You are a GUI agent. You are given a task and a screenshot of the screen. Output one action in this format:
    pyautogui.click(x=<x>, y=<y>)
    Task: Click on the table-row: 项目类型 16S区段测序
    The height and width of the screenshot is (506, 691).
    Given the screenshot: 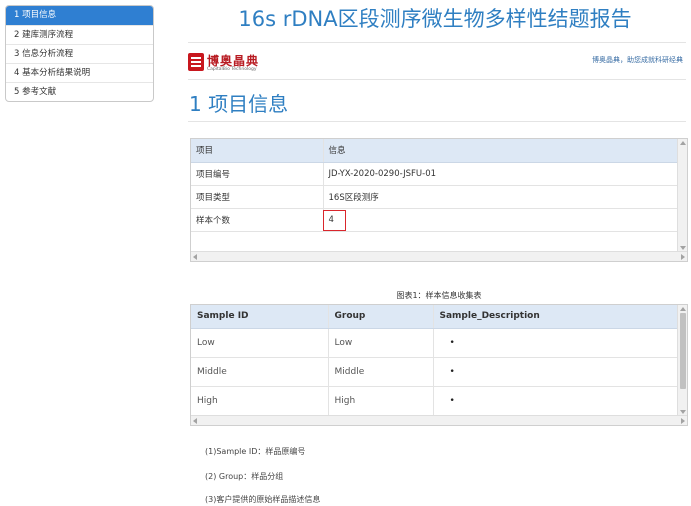 What is the action you would take?
    pyautogui.click(x=434, y=197)
    